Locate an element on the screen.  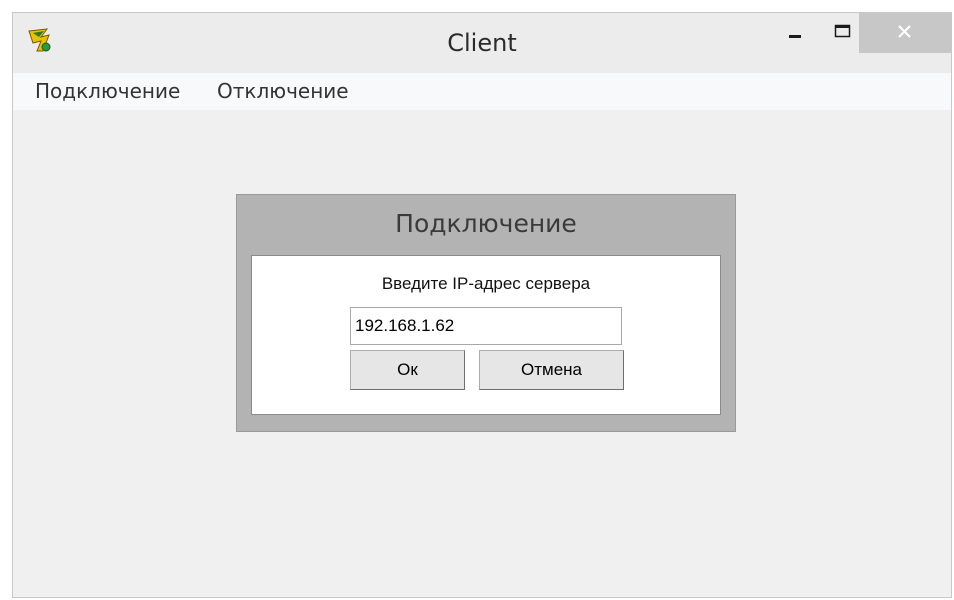
minimize-icon is located at coordinates (795, 36).